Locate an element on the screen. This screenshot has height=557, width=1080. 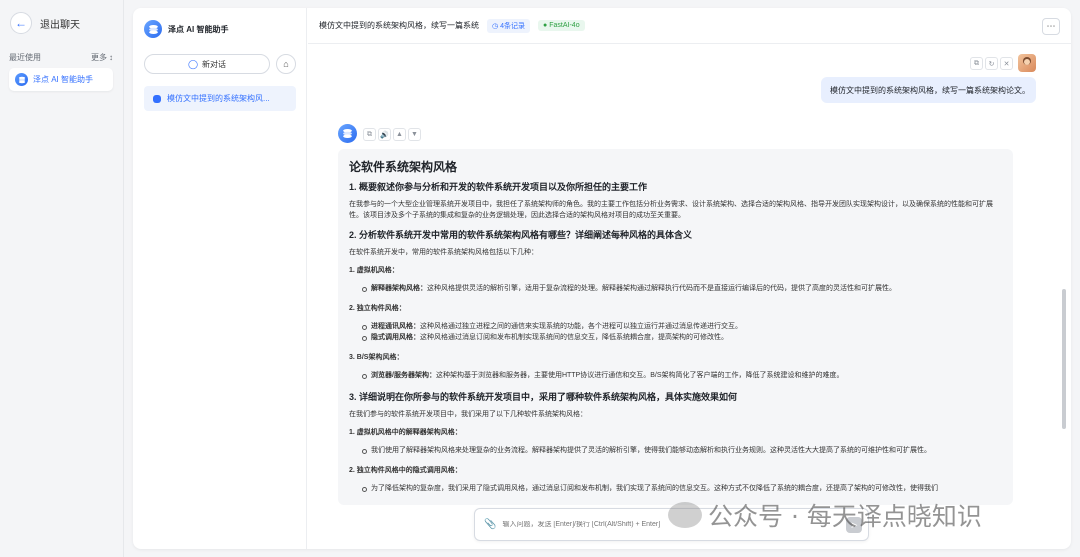
clear-history-button: ⌂ is located at coordinates (286, 64).